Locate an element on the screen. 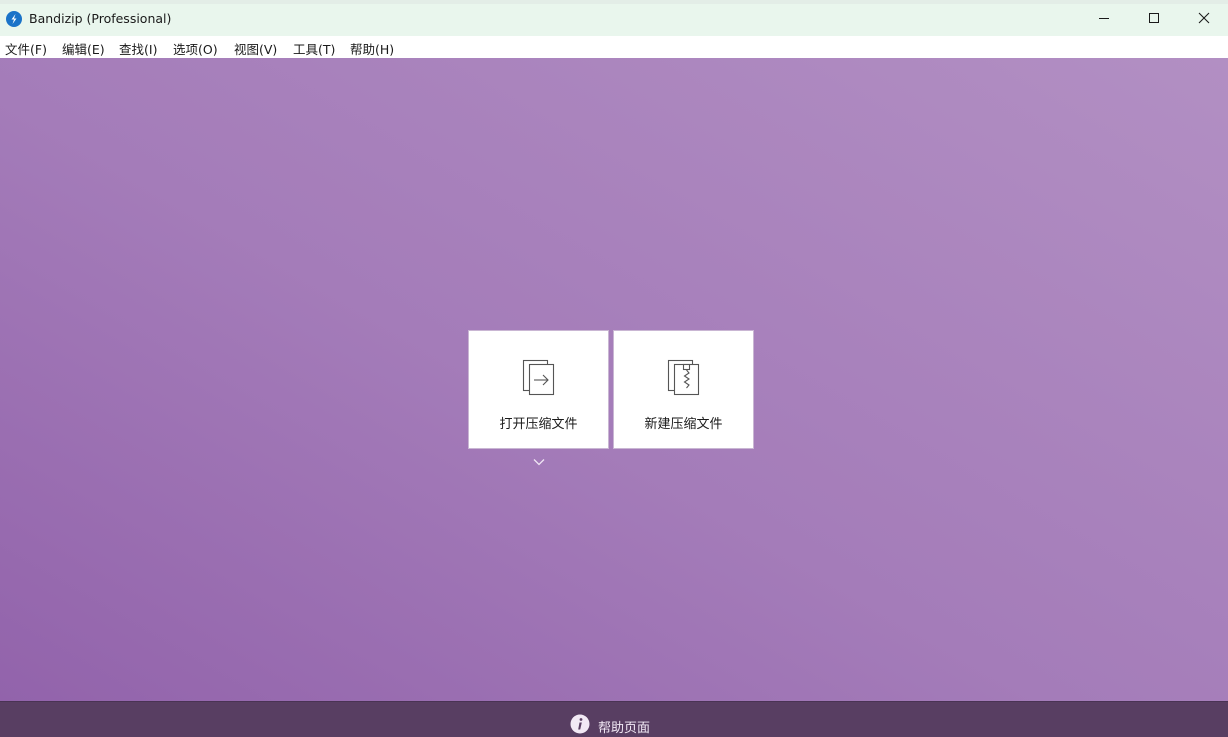 Image resolution: width=1228 pixels, height=737 pixels. title-bar-top-strip is located at coordinates (614, 2).